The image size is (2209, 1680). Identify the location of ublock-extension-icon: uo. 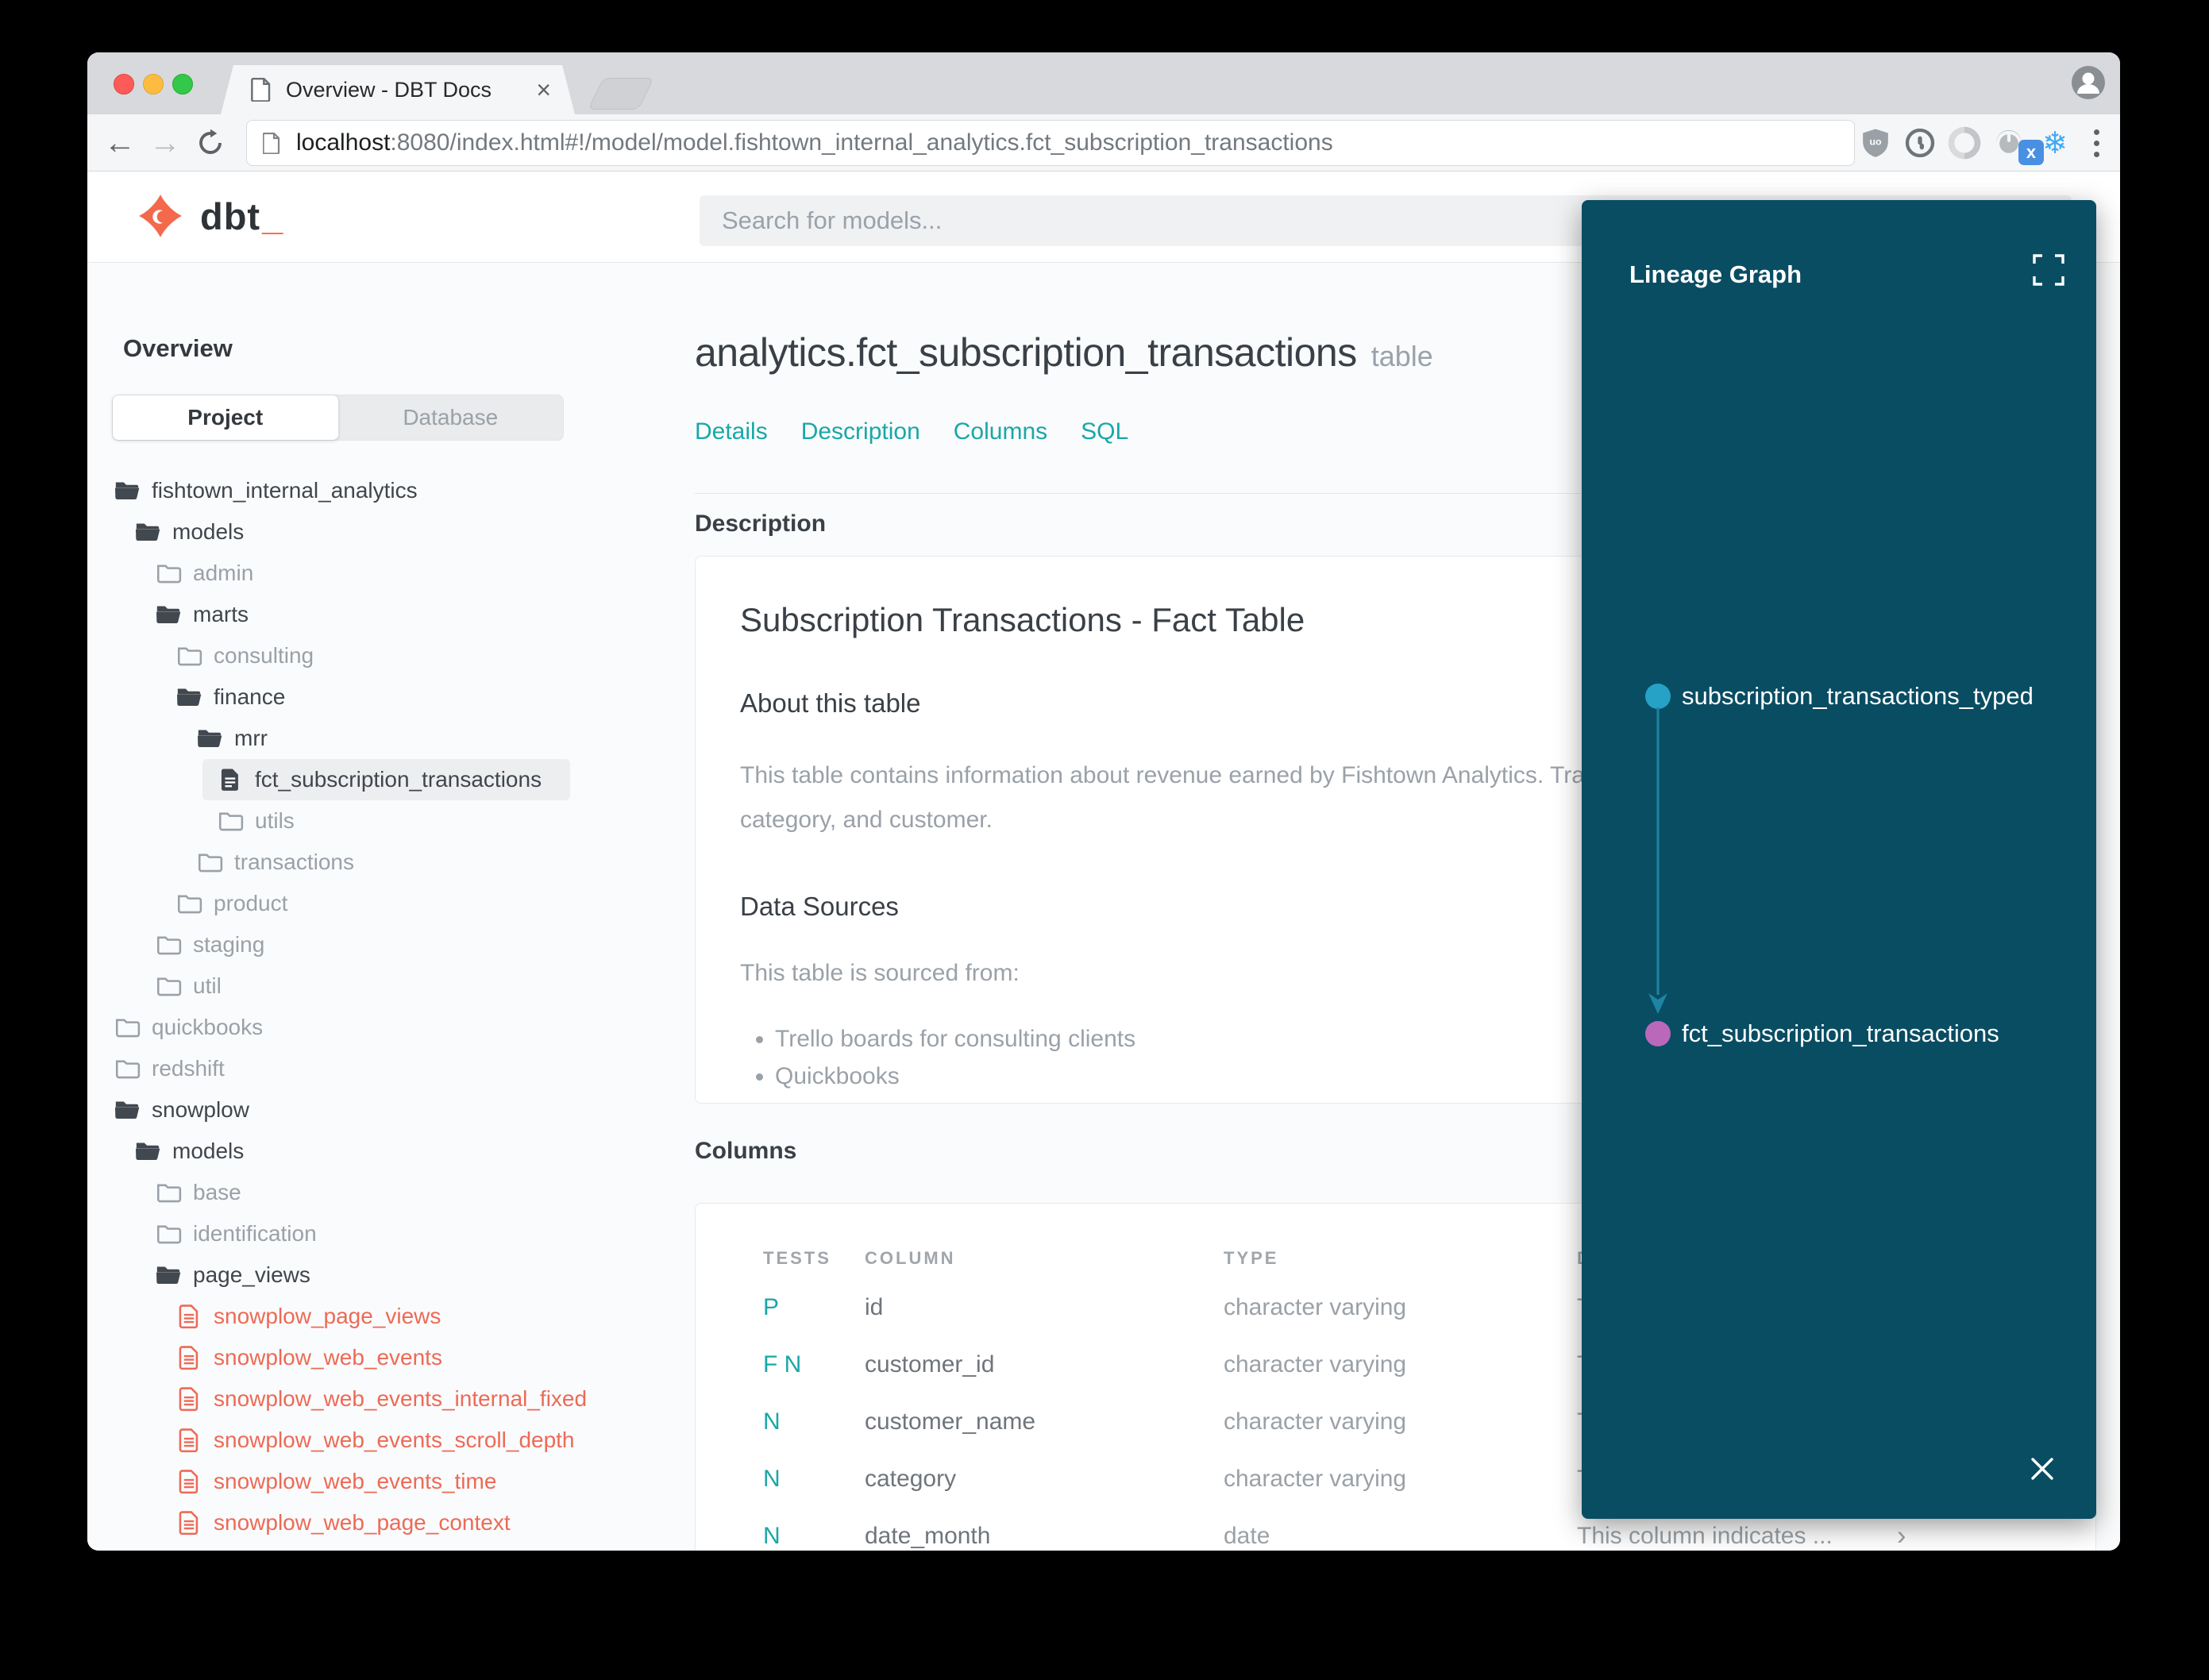
(1876, 142).